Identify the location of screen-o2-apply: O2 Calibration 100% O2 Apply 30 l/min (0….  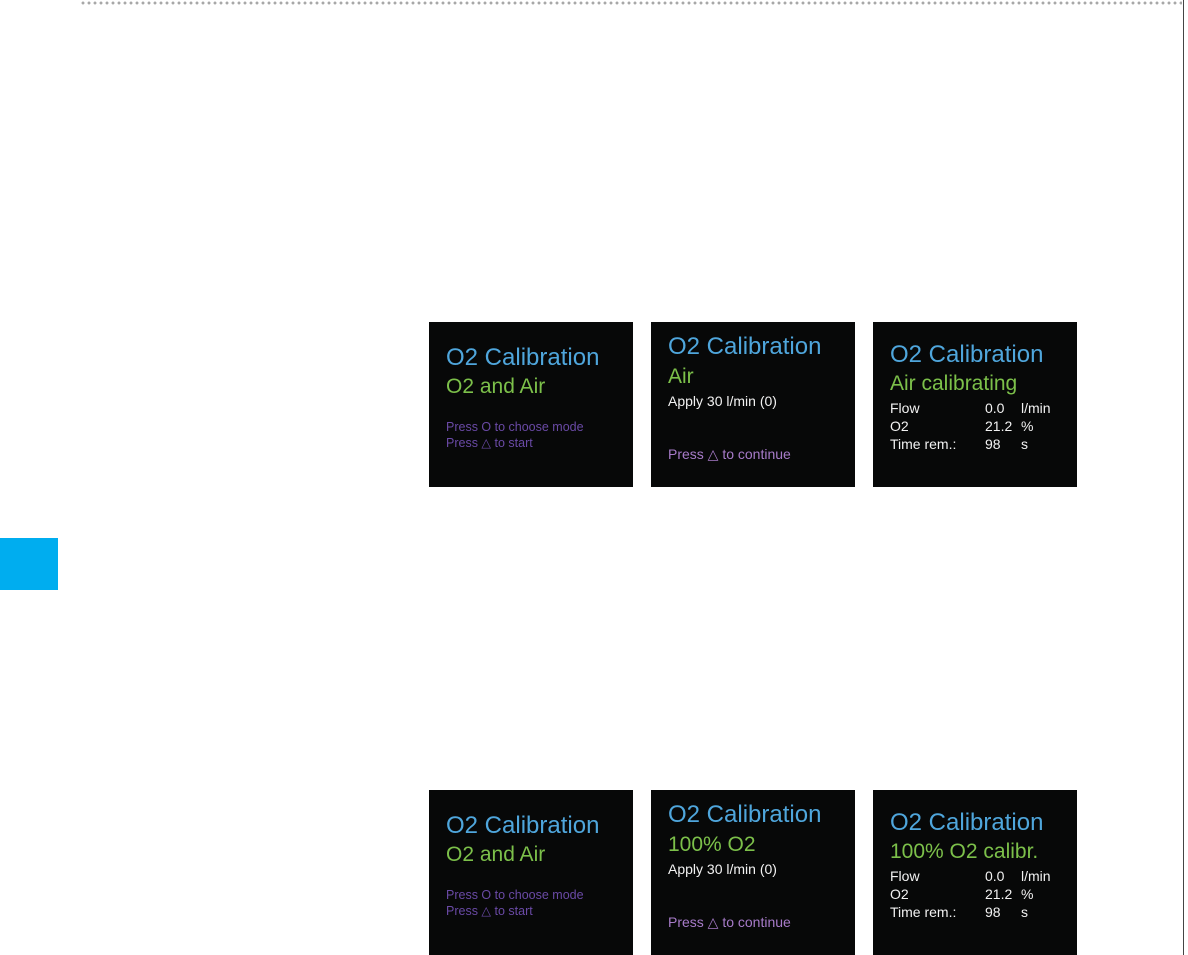
(753, 872).